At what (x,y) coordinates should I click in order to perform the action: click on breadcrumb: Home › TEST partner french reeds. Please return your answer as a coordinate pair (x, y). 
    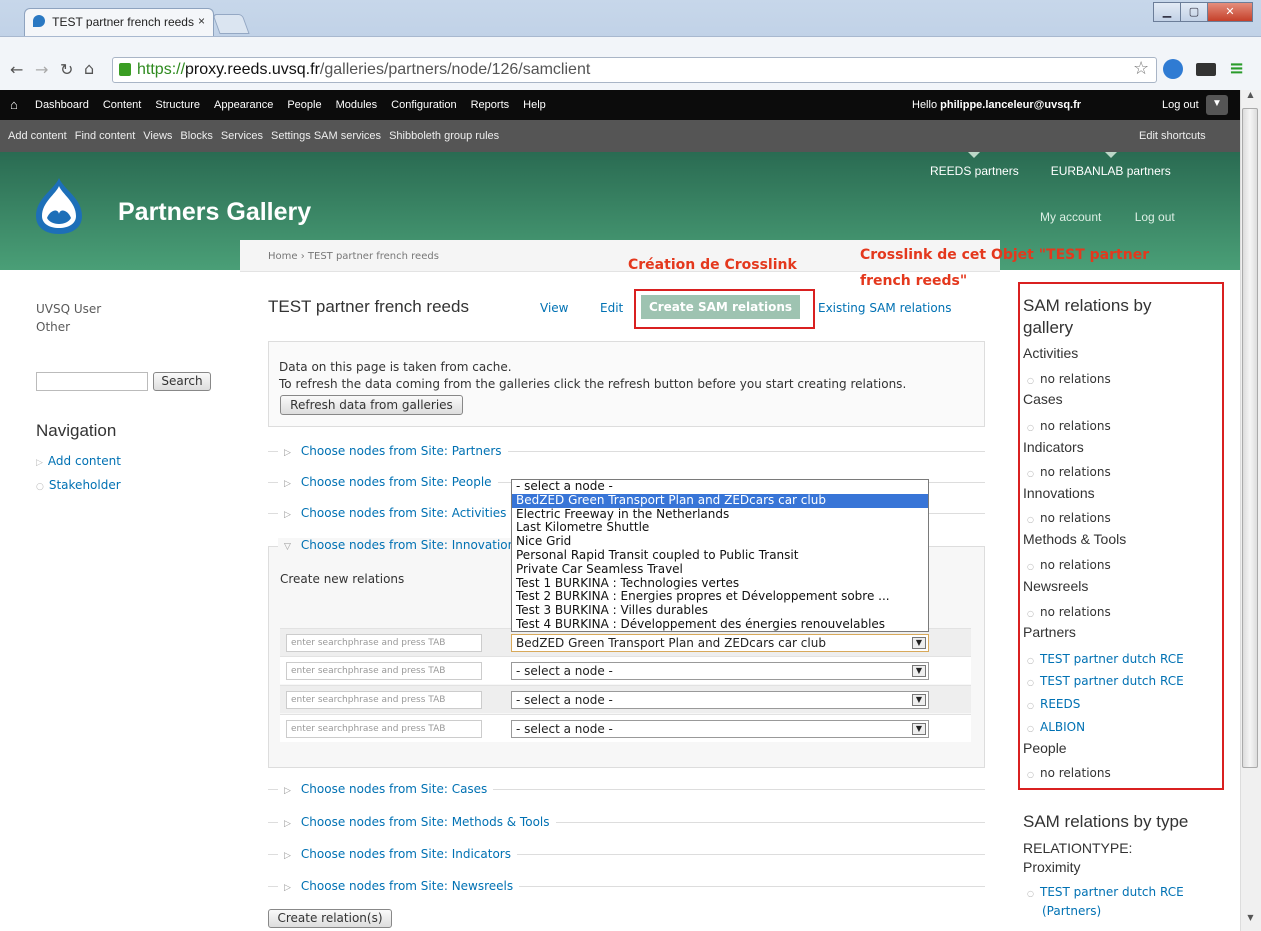
    Looking at the image, I should click on (353, 256).